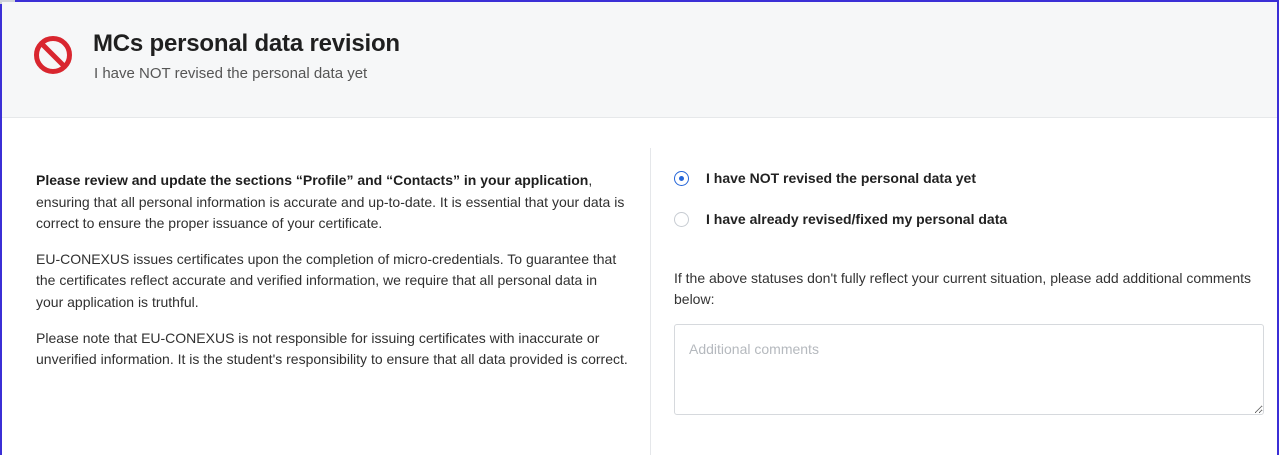 This screenshot has width=1281, height=455. I want to click on status-subtitle: I have NOT revised the personal data yet, so click(231, 73).